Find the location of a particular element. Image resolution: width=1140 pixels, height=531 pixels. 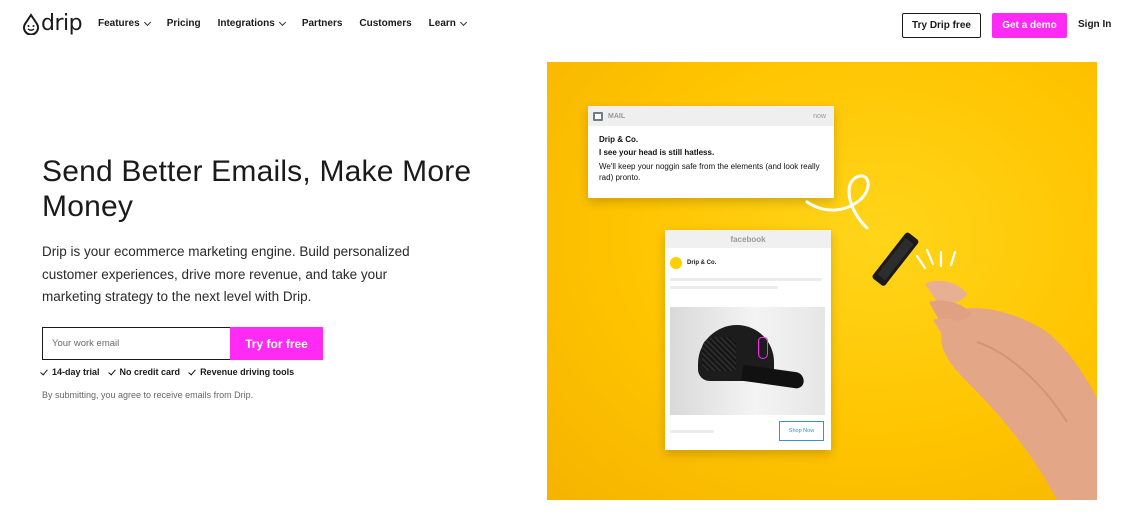

signup-form: Try for free is located at coordinates (182, 343).